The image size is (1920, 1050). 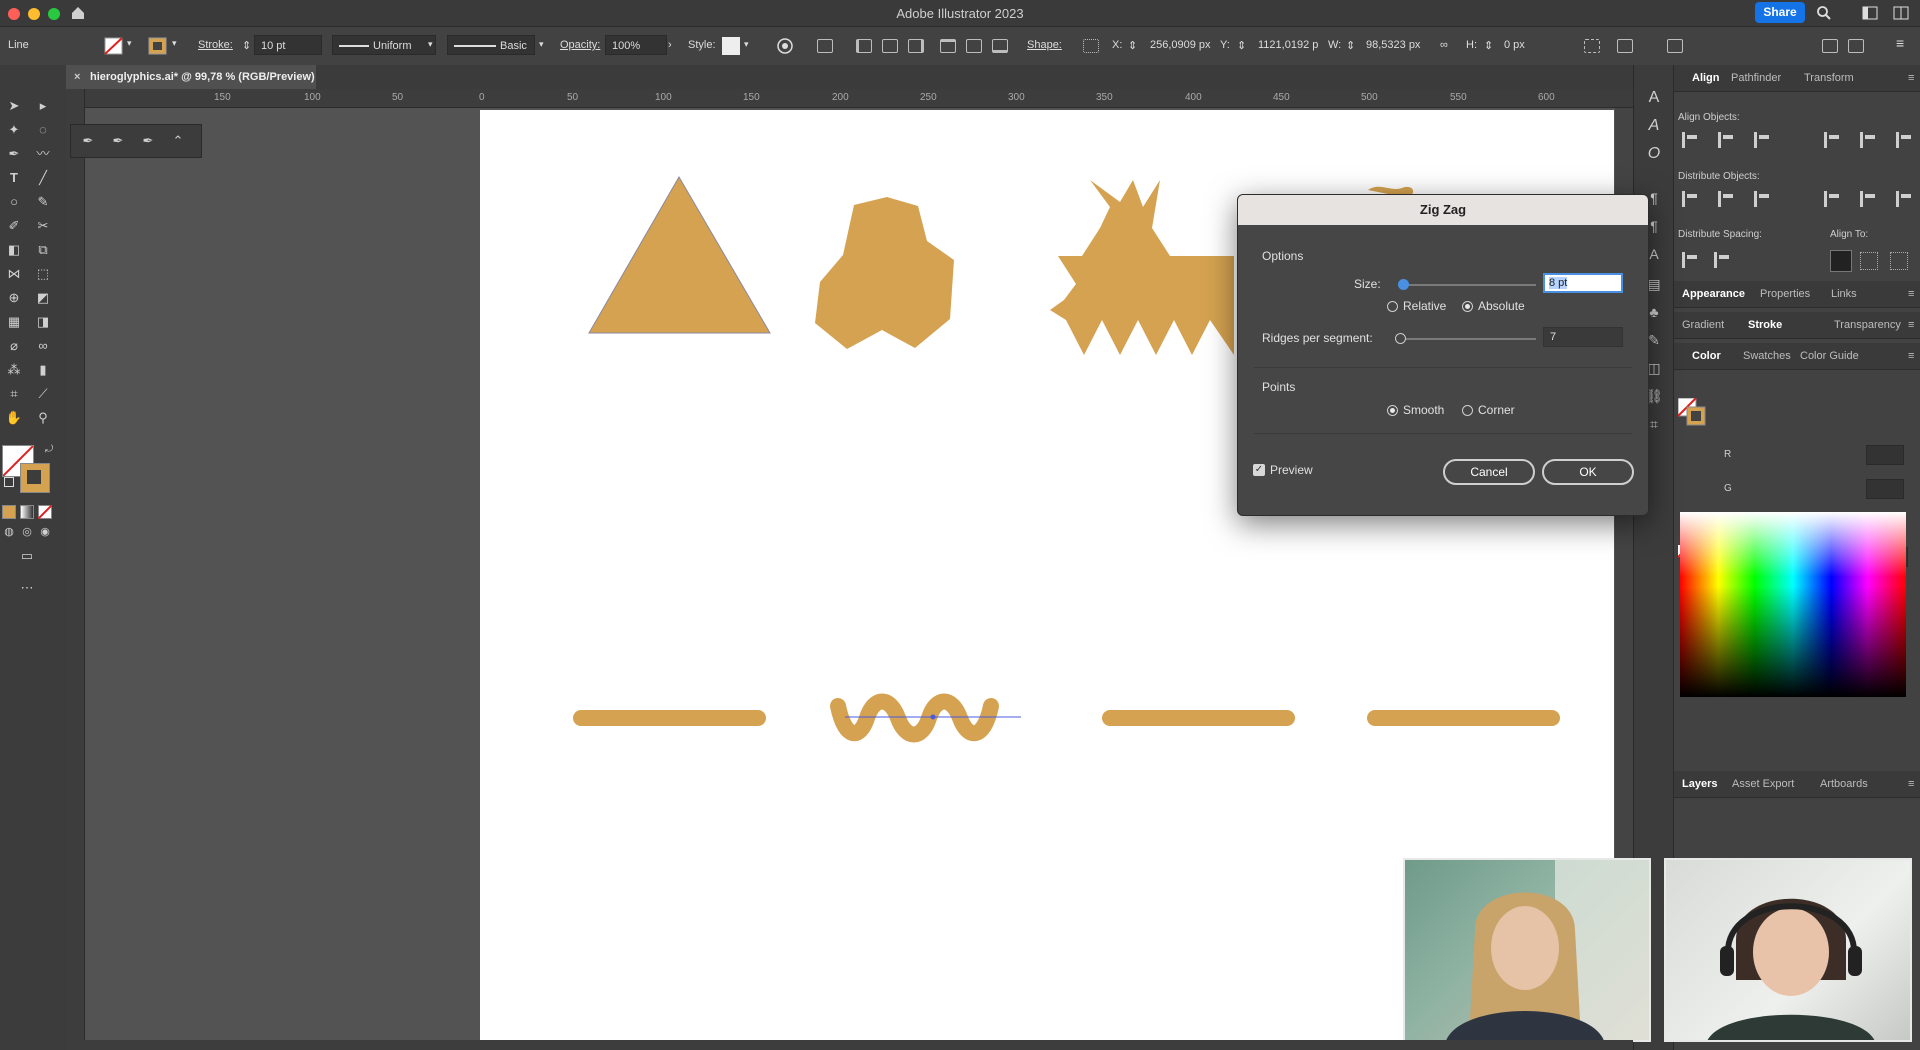 What do you see at coordinates (75, 569) in the screenshot?
I see `vertical-ruler` at bounding box center [75, 569].